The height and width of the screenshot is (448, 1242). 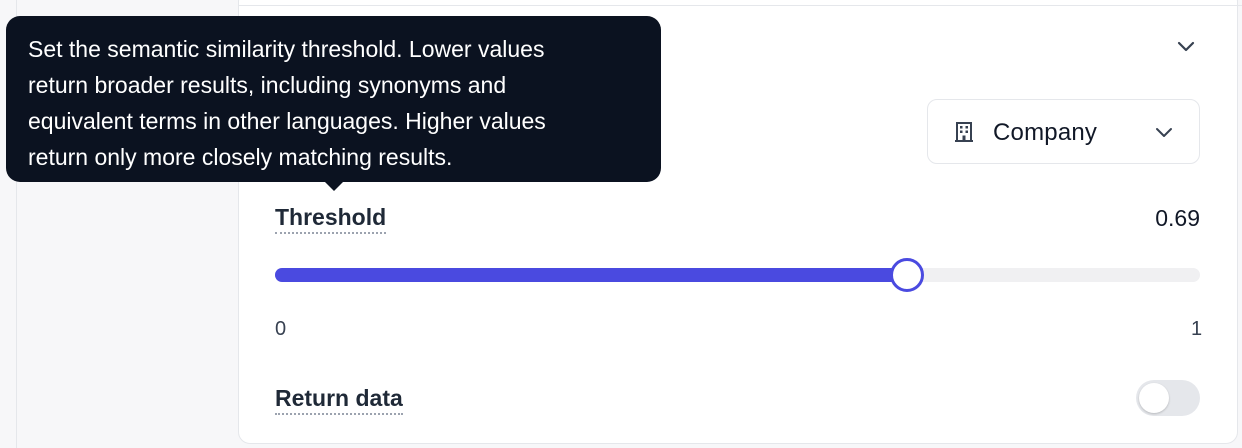 I want to click on slider-fill, so click(x=591, y=275).